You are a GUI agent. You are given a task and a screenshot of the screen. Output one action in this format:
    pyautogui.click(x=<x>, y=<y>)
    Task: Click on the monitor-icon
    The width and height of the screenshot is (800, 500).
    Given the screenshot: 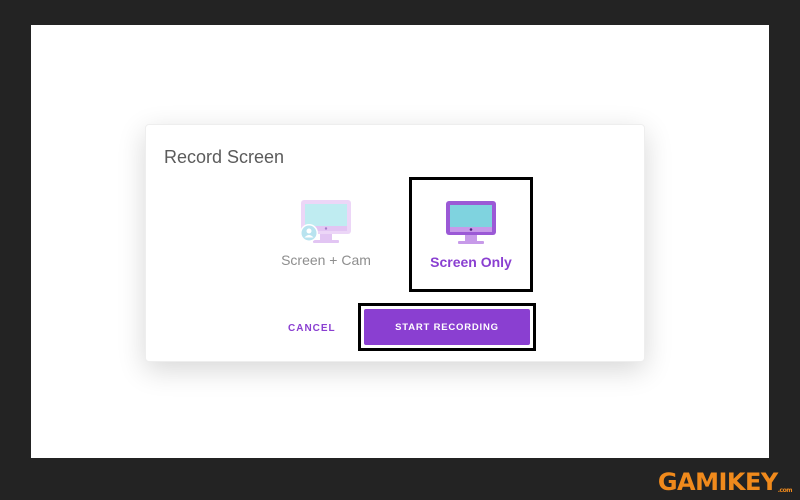 What is the action you would take?
    pyautogui.click(x=471, y=224)
    